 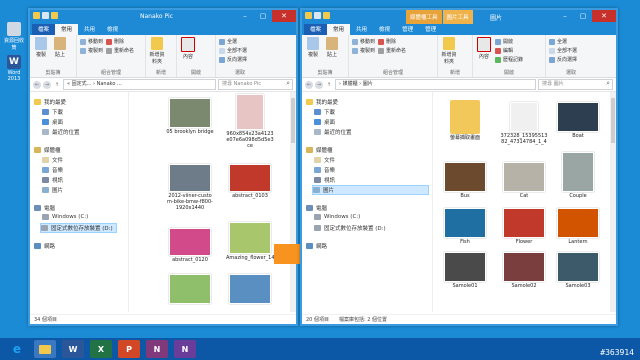 I want to click on title-bar: 媒體櫃工具 圖片工具 圖片 – ▢ ✕, so click(x=459, y=17).